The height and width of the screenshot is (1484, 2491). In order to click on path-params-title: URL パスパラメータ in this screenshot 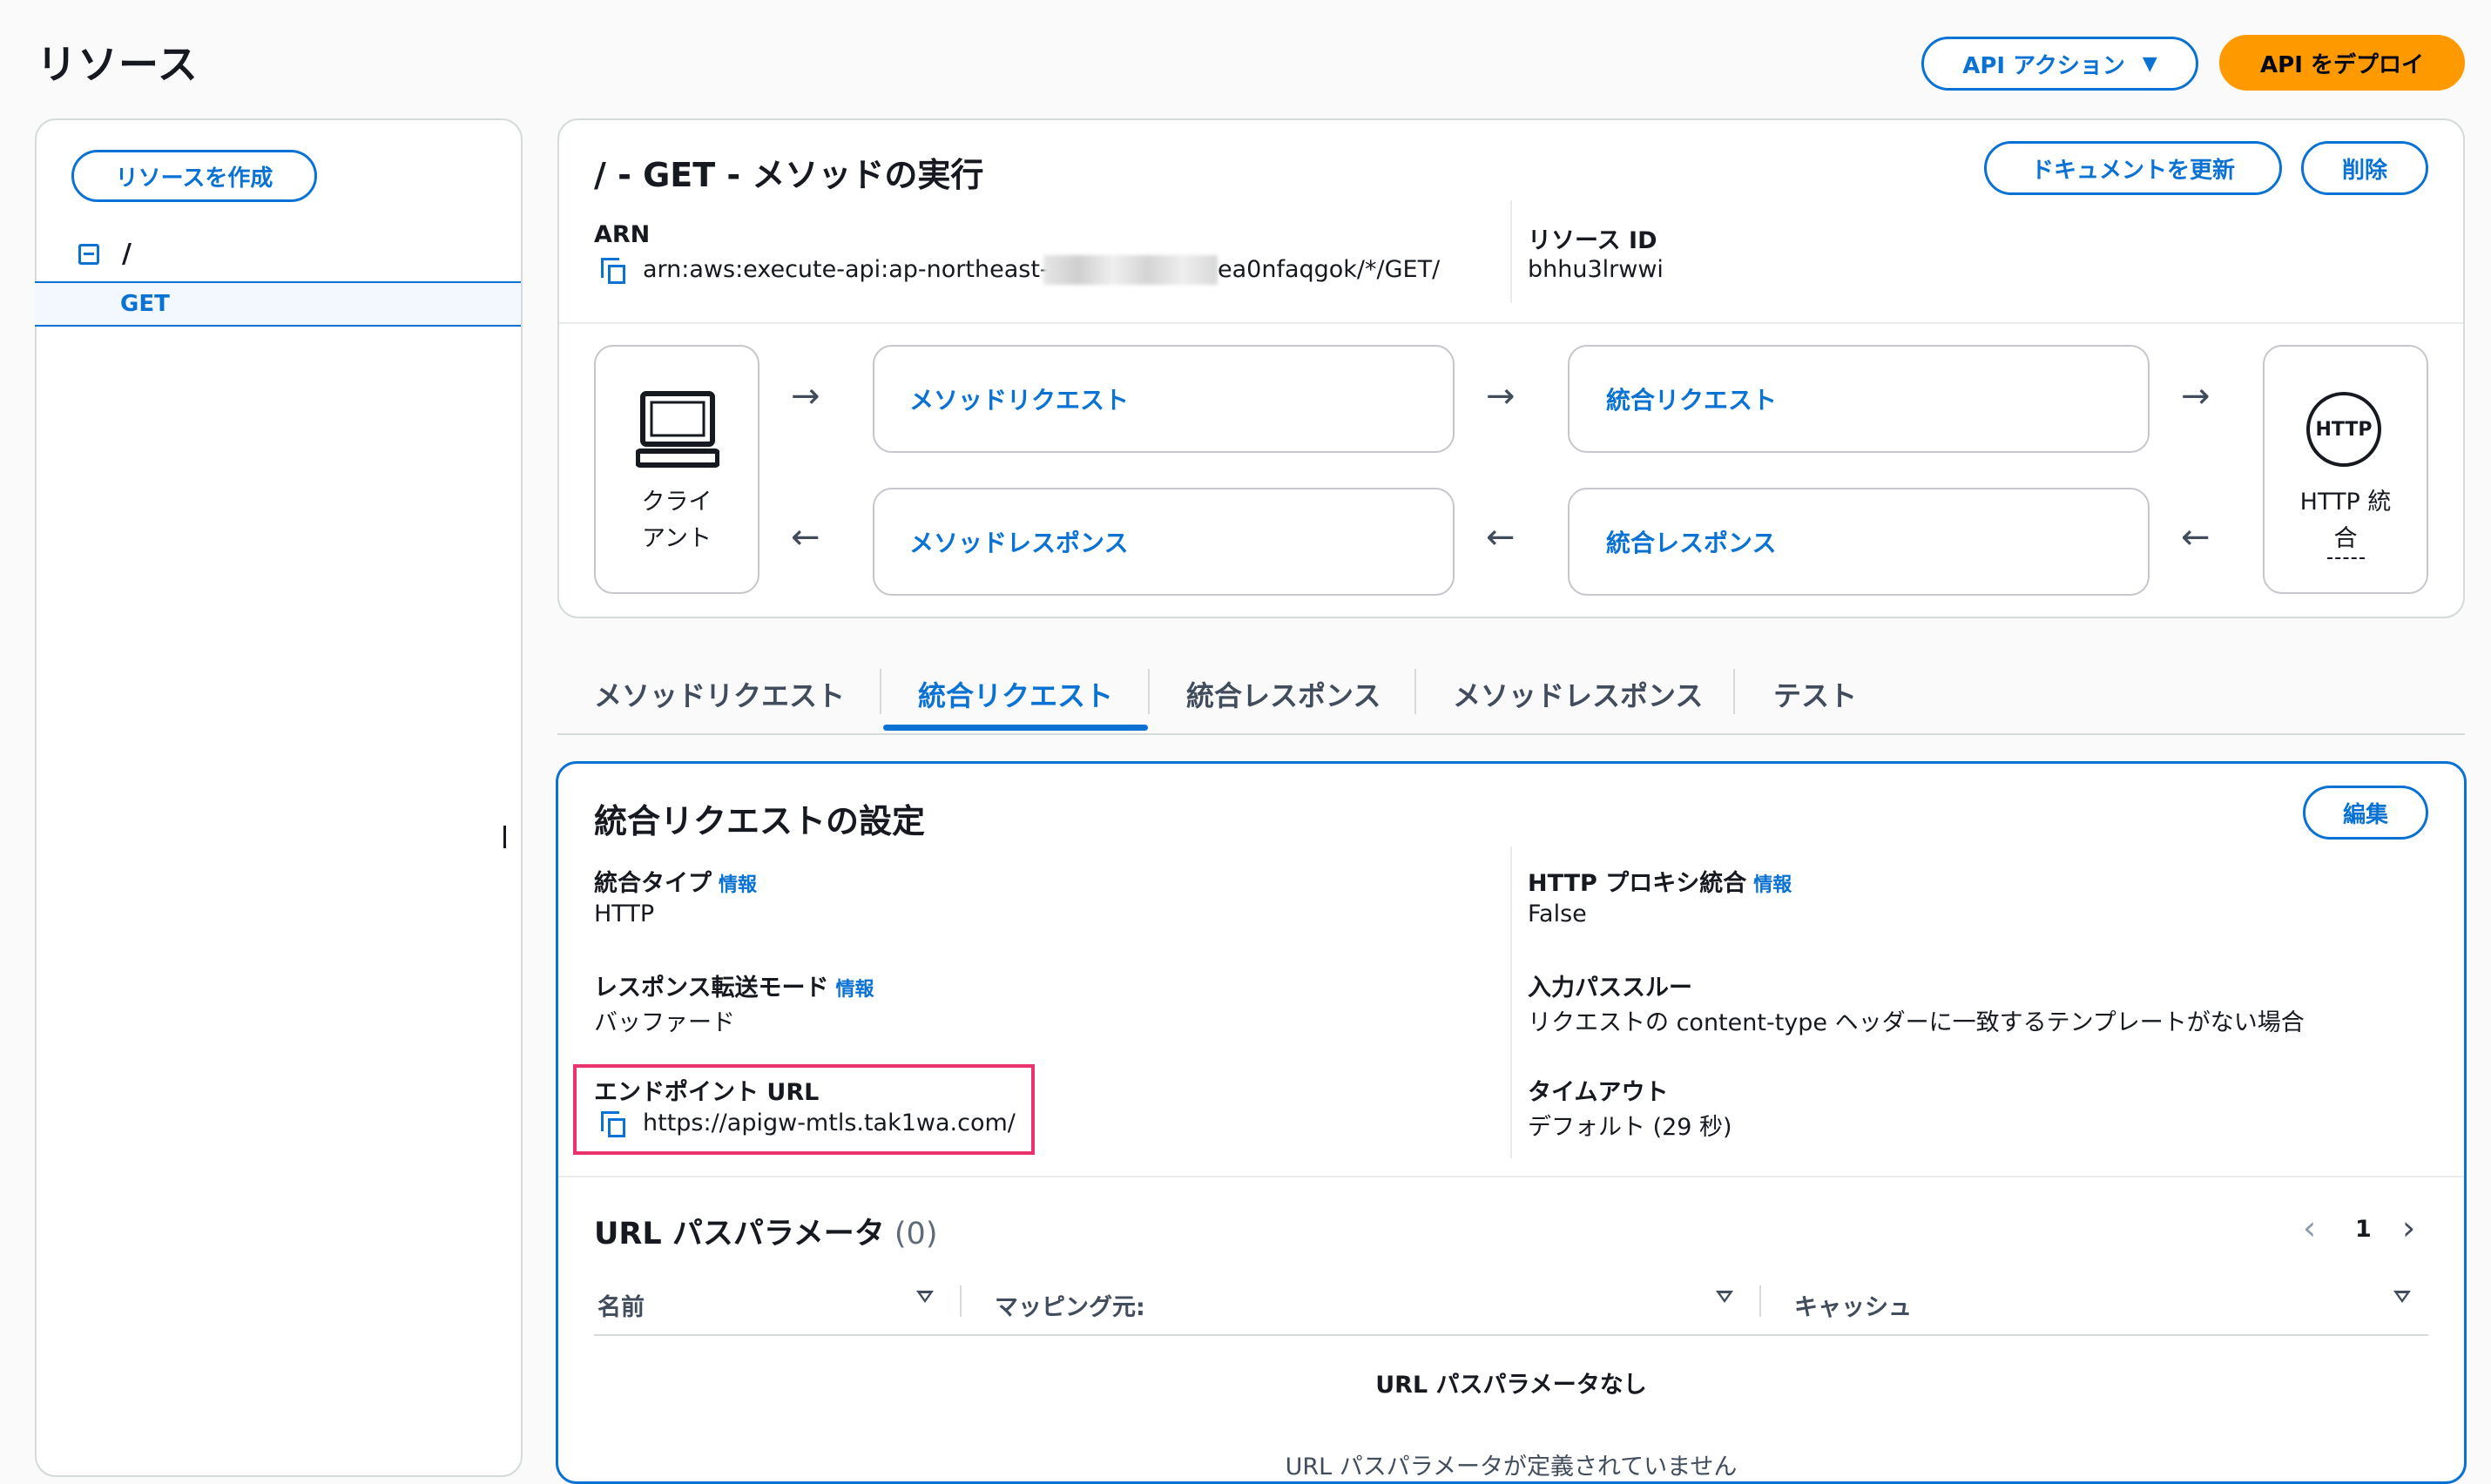, I will do `click(739, 1234)`.